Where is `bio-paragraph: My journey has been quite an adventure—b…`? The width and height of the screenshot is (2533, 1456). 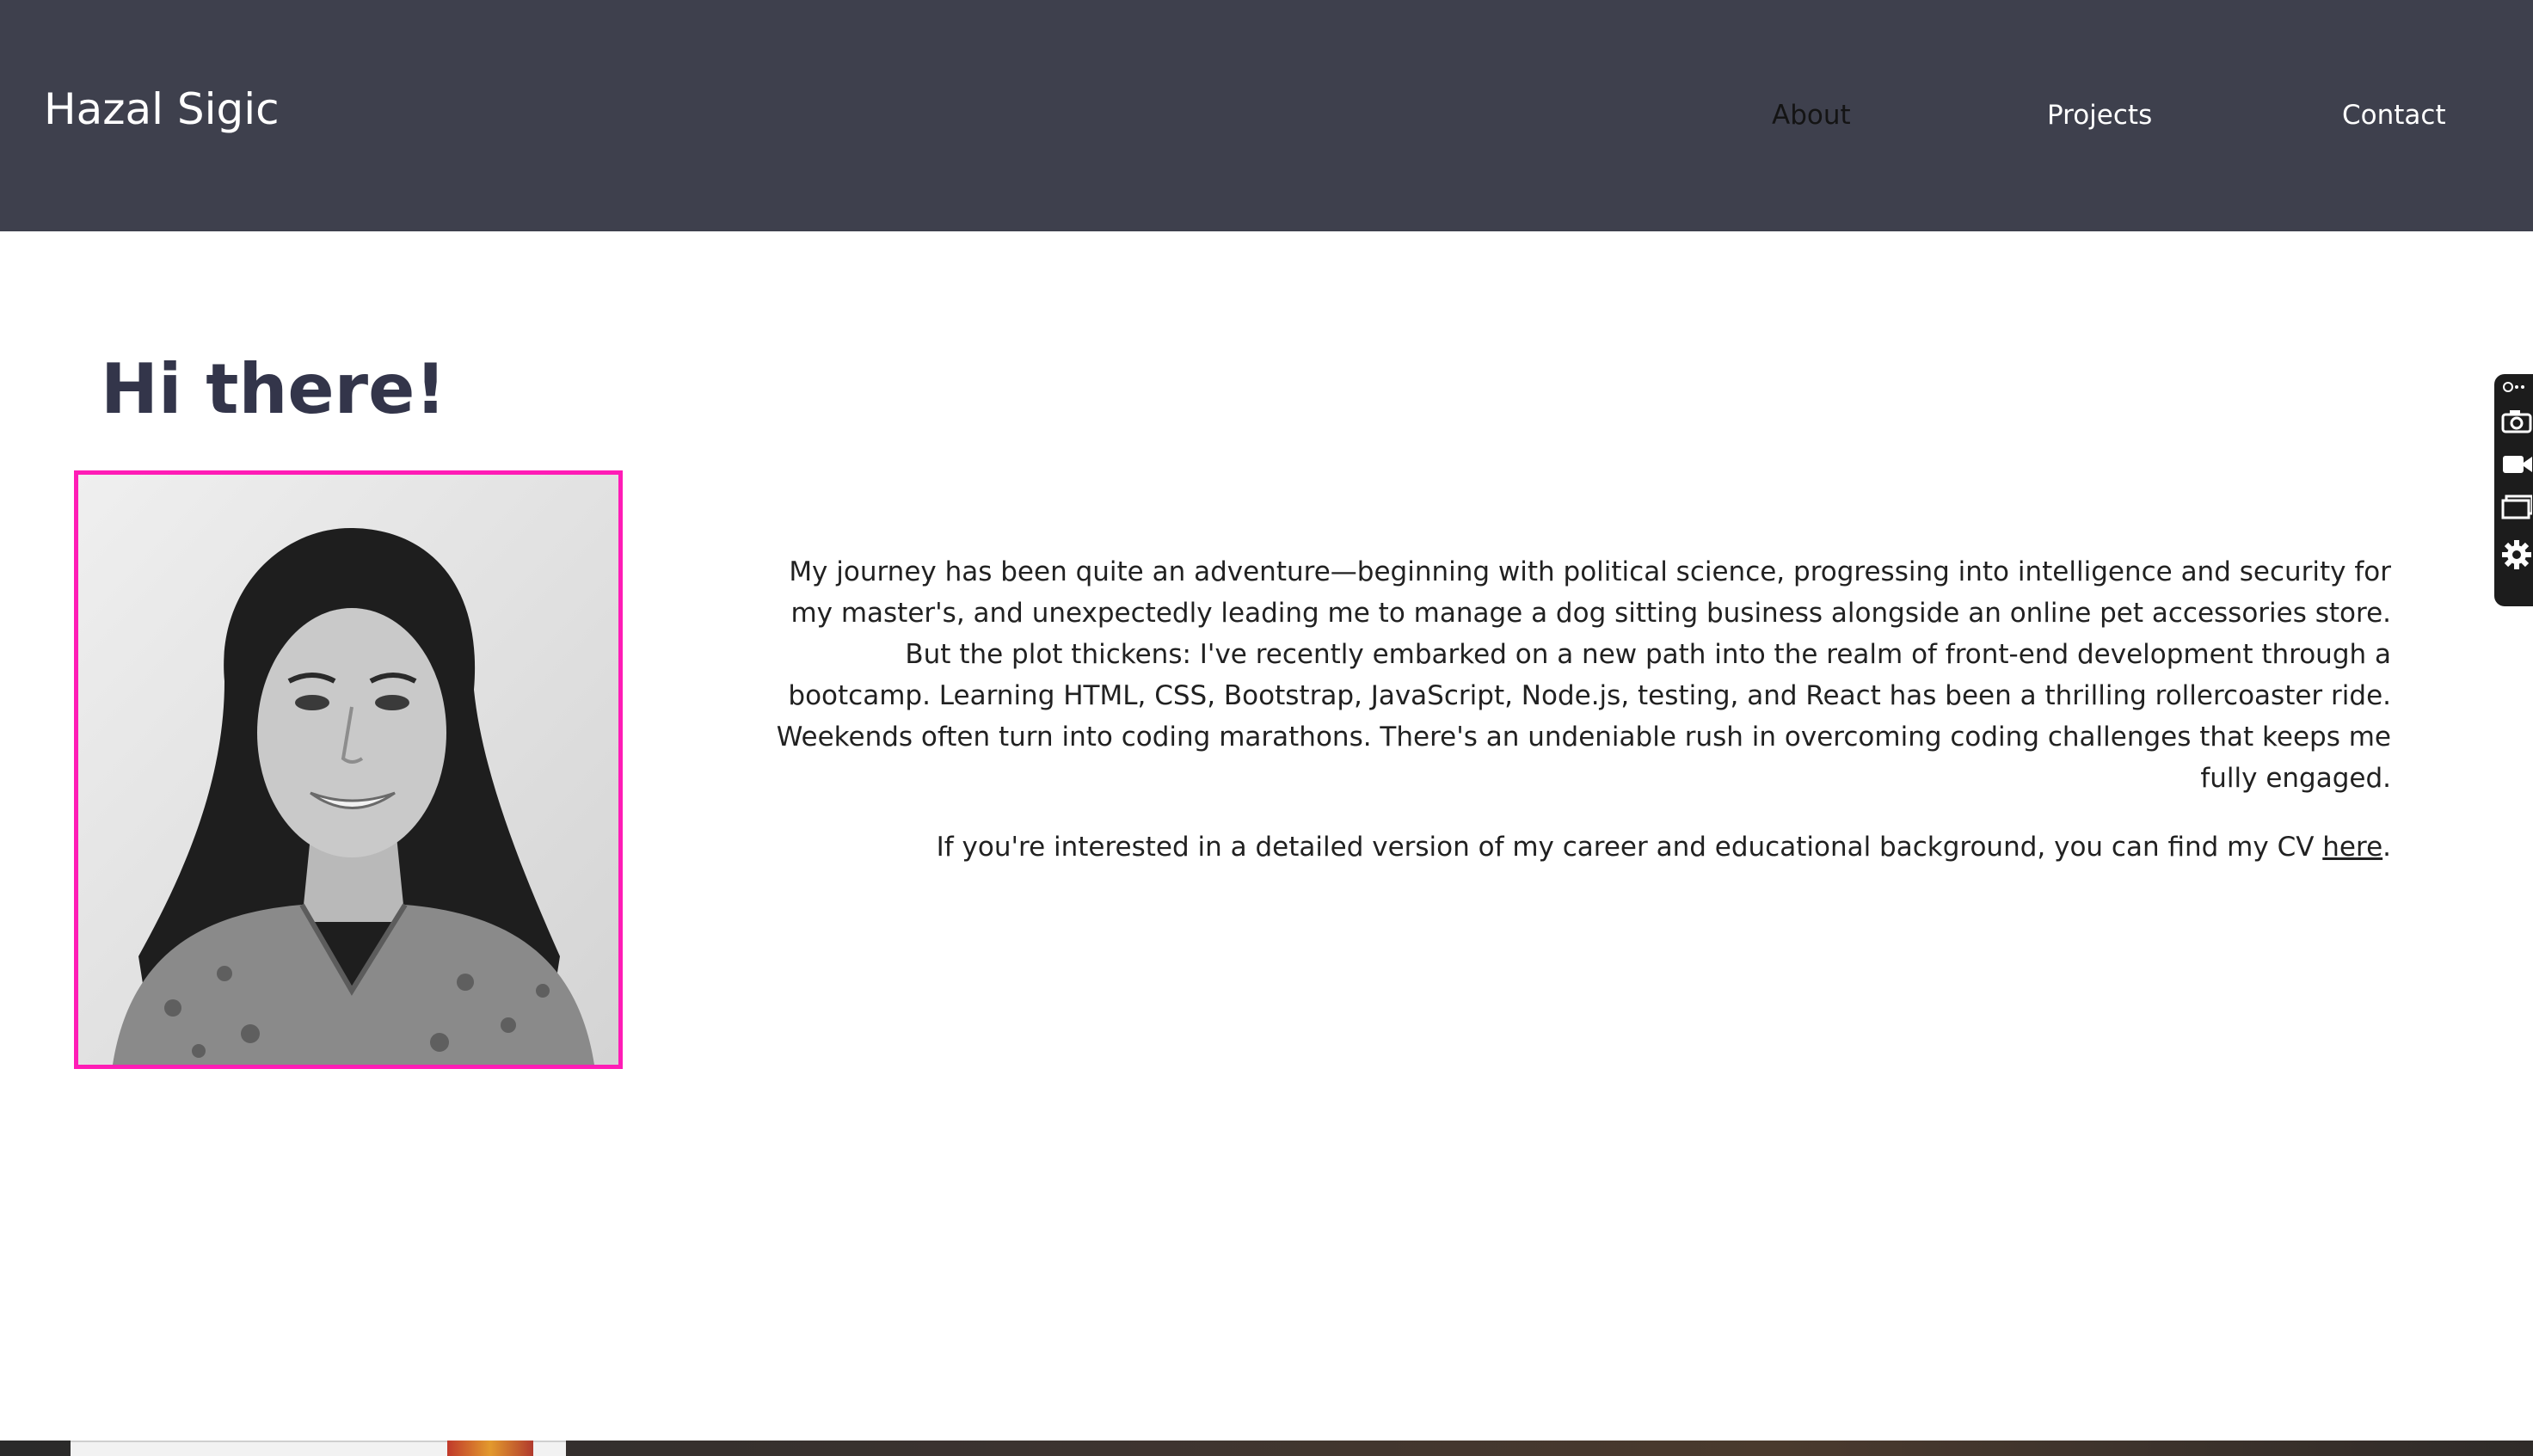
bio-paragraph: My journey has been quite an adventure—b… is located at coordinates (1583, 675).